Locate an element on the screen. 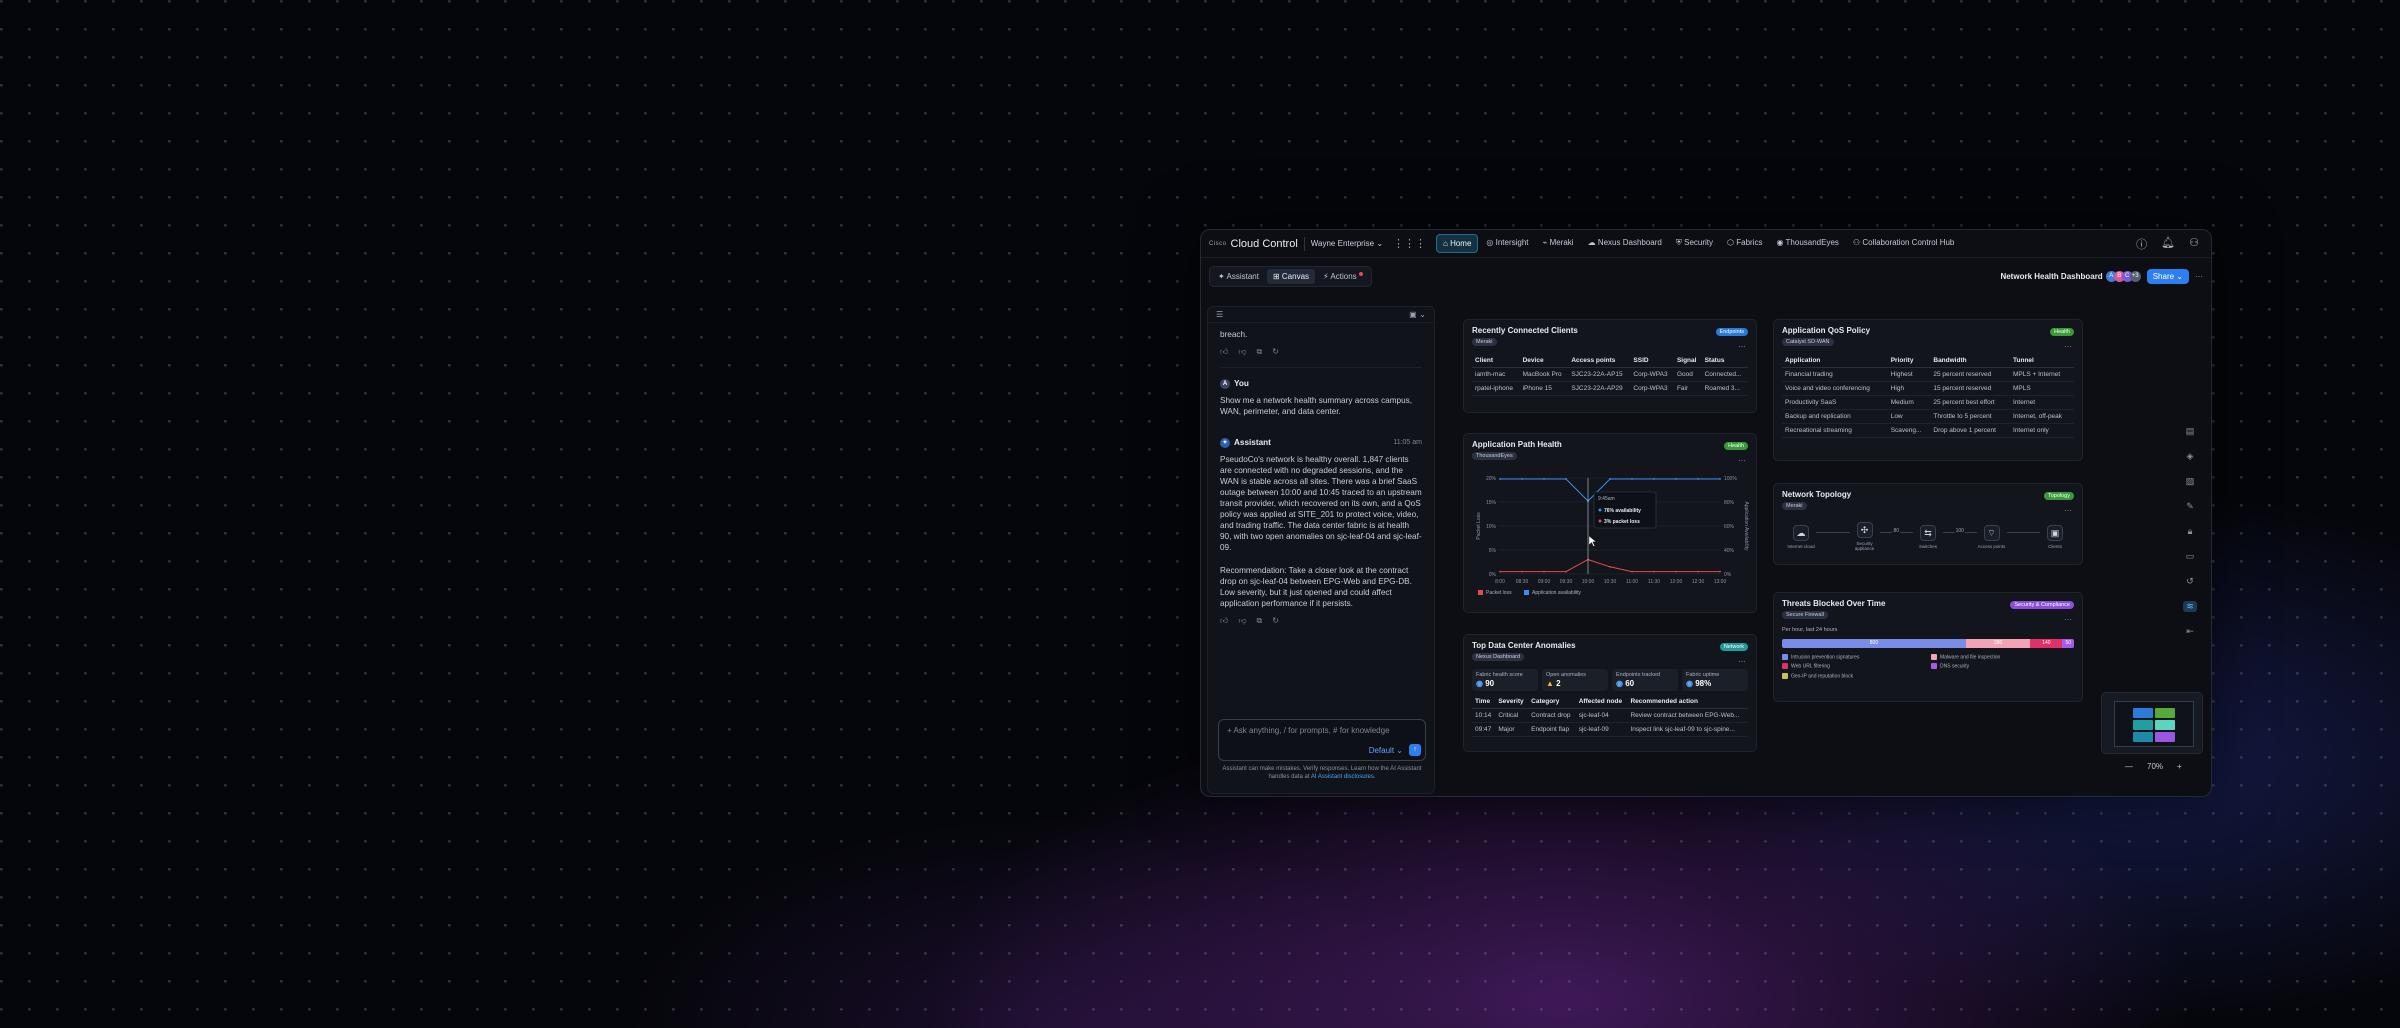  collaborator-avatar: +3 is located at coordinates (2135, 276).